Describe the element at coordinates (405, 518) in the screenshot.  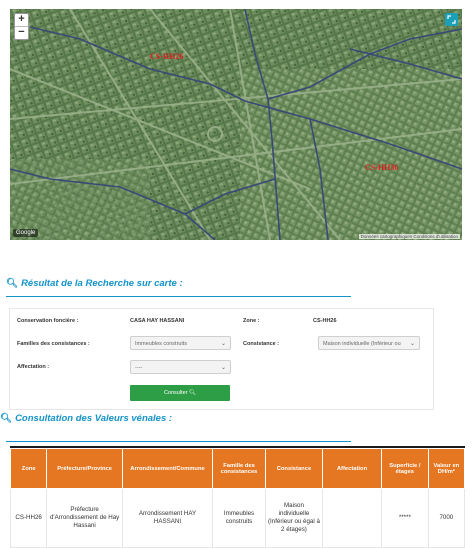
I see `cell-superficie: *****` at that location.